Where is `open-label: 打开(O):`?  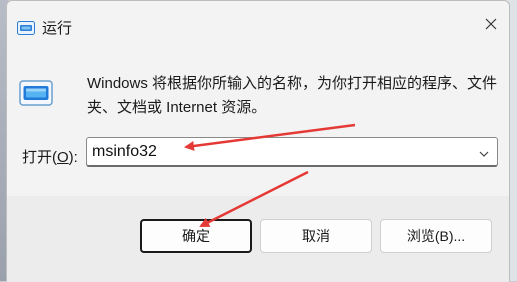 open-label: 打开(O): is located at coordinates (50, 157).